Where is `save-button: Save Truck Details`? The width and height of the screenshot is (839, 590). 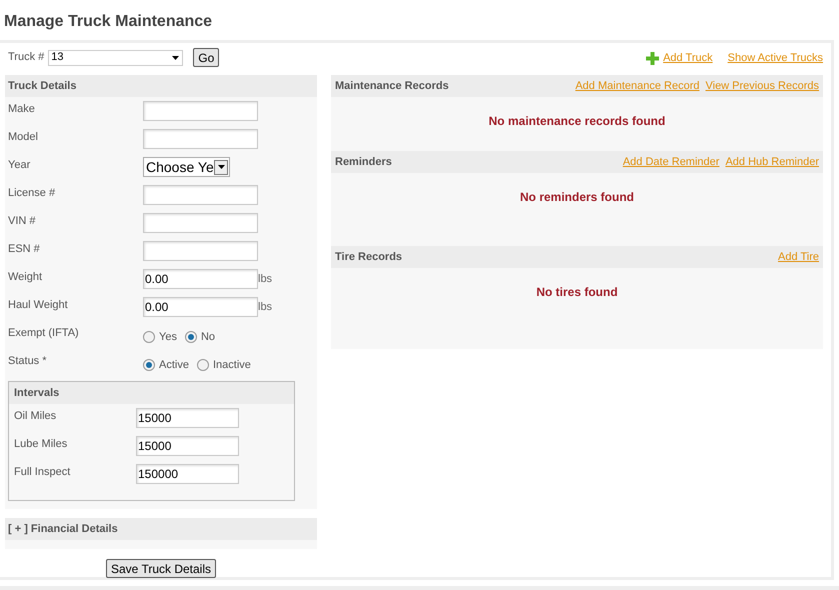
save-button: Save Truck Details is located at coordinates (161, 568).